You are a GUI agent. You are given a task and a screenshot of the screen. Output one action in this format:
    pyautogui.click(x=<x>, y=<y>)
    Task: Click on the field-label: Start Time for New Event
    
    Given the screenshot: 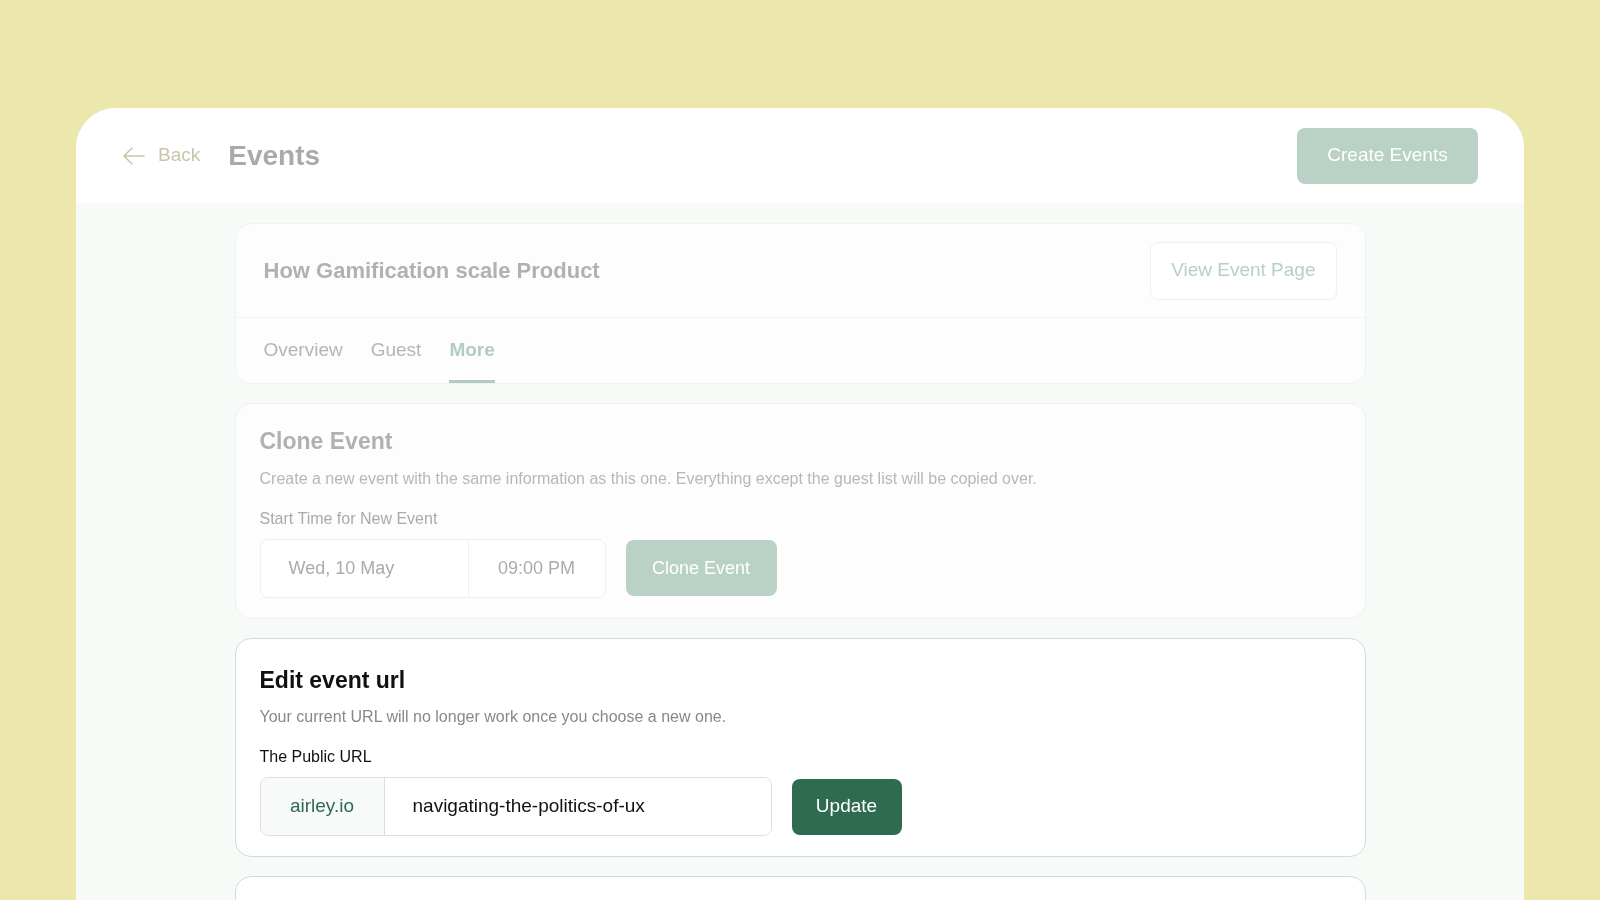 What is the action you would take?
    pyautogui.click(x=349, y=518)
    